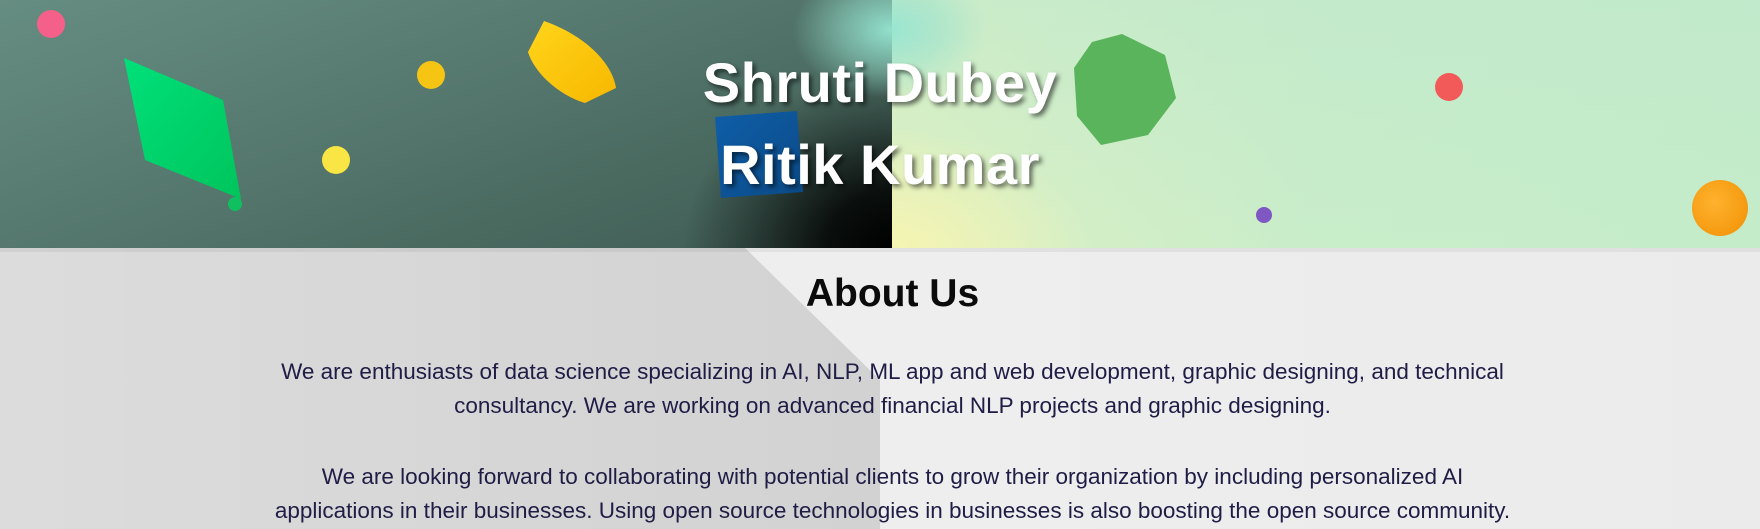  Describe the element at coordinates (892, 293) in the screenshot. I see `about-title: About Us` at that location.